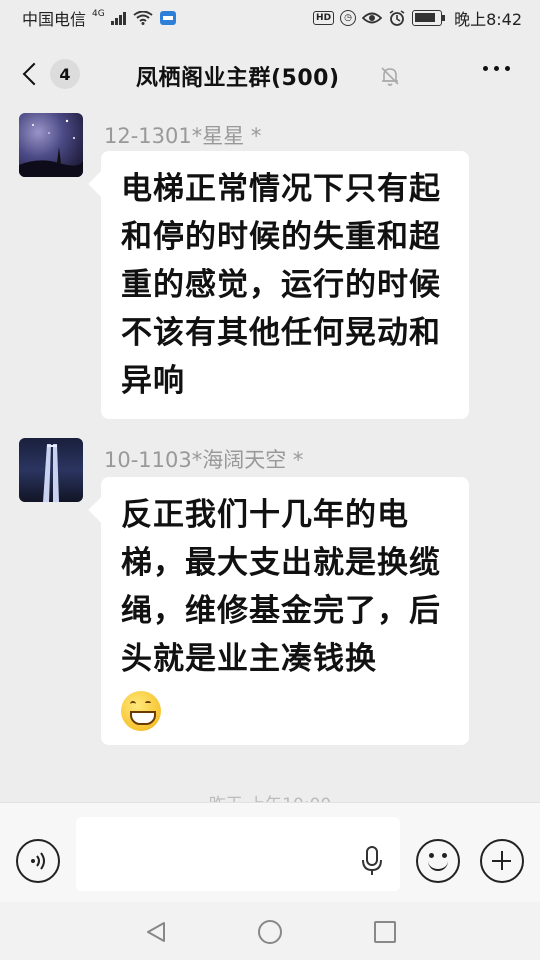  I want to click on back-button: 4, so click(53, 74).